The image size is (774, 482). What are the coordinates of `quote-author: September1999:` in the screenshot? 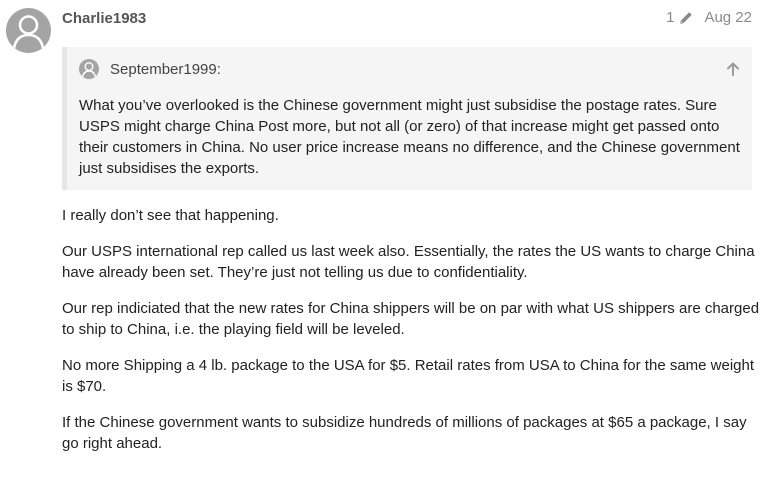 It's located at (165, 69).